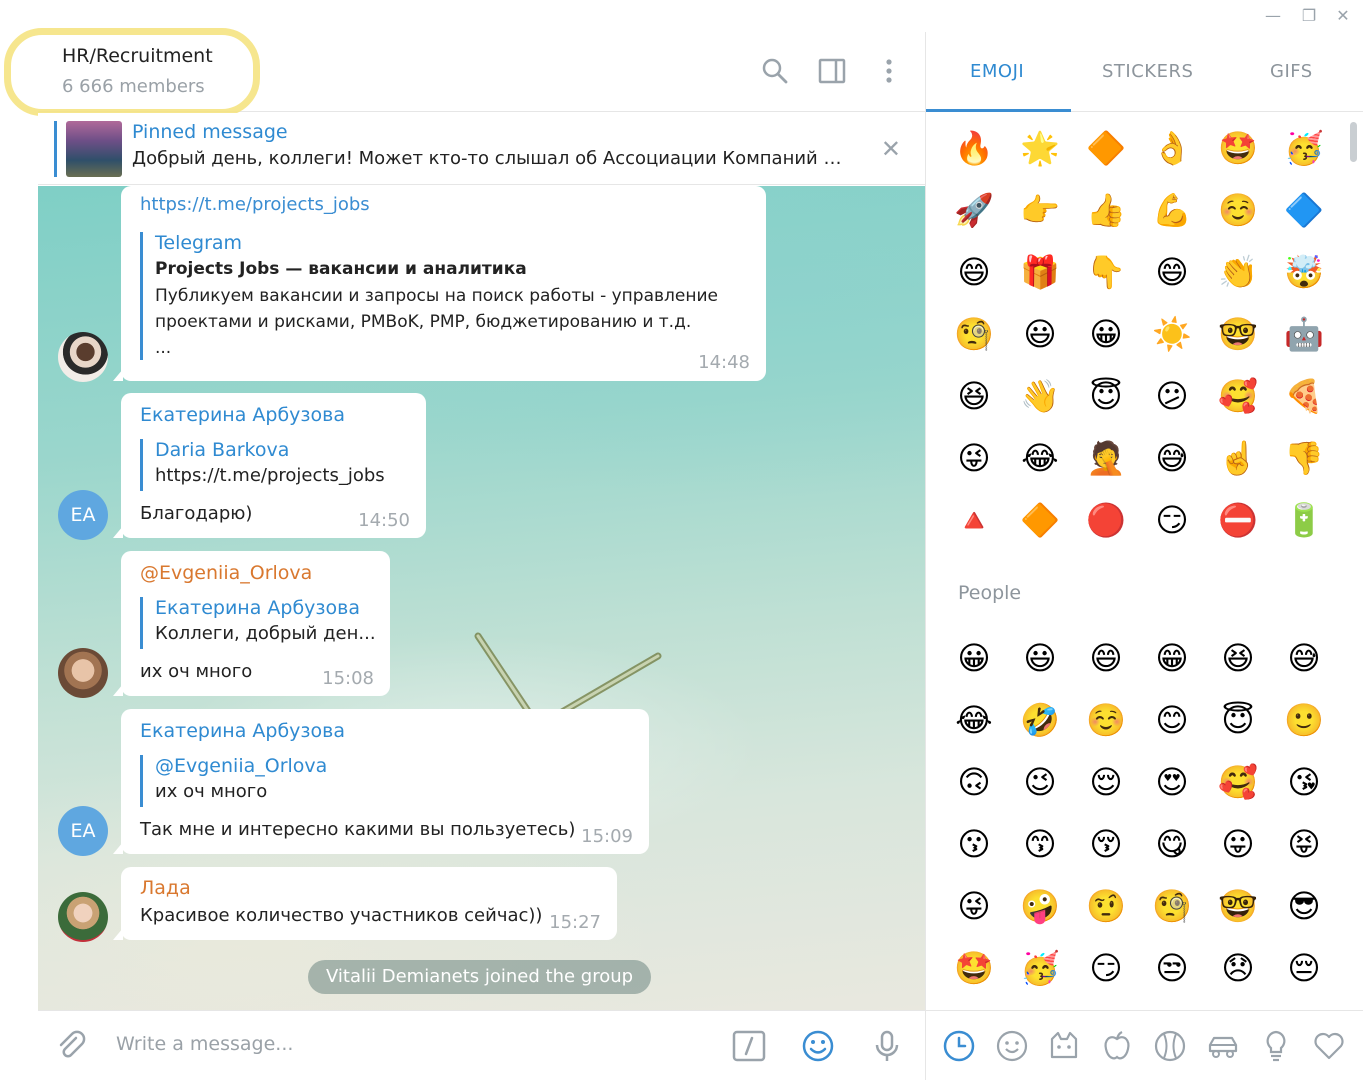  I want to click on emoji-button: 😎, so click(1304, 906).